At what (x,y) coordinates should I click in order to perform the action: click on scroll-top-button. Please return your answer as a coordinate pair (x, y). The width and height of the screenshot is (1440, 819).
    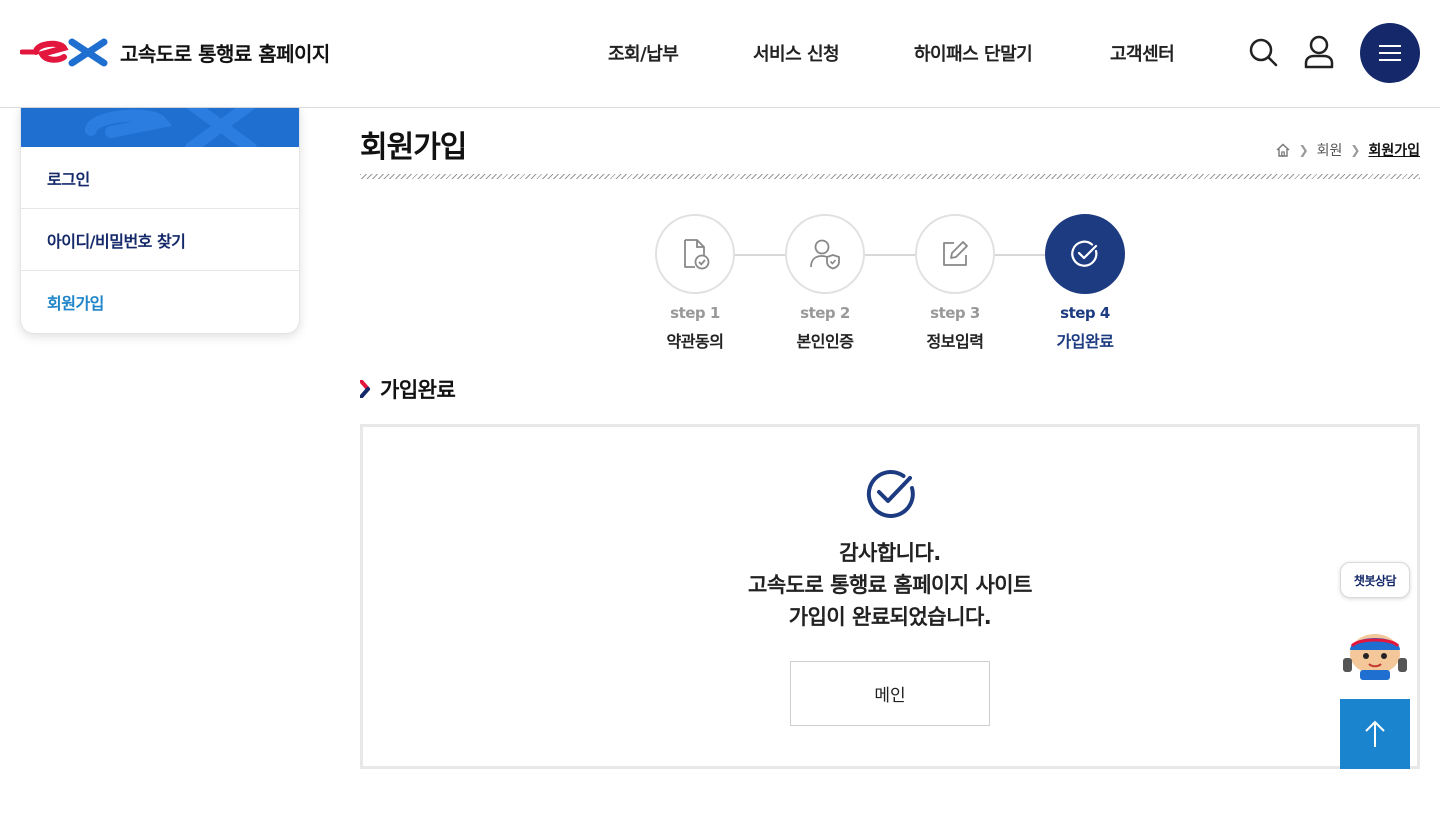
    Looking at the image, I should click on (1375, 734).